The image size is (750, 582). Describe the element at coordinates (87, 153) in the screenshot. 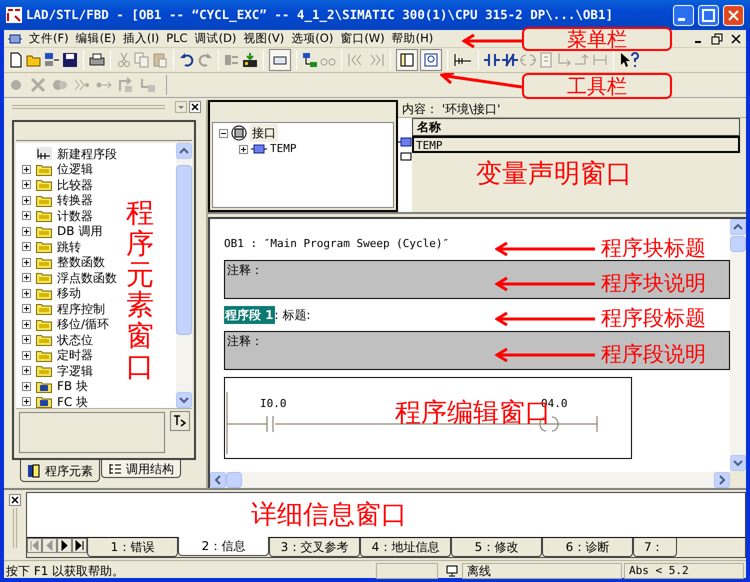

I see `tree-item: 新建程序段` at that location.